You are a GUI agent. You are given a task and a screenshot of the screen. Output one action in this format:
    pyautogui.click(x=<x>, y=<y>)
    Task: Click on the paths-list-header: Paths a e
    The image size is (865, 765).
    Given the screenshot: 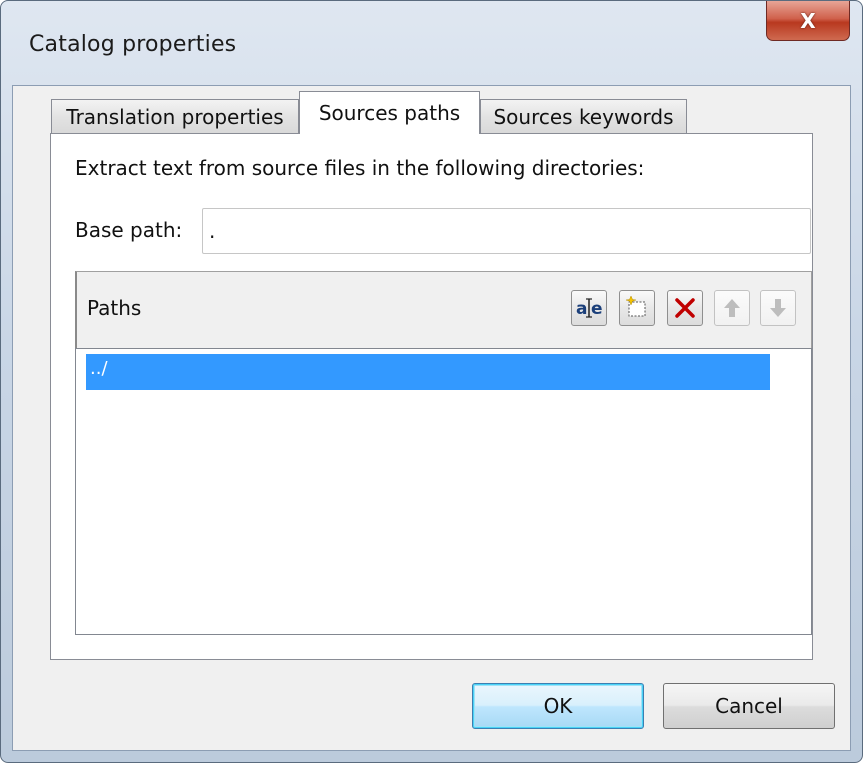 What is the action you would take?
    pyautogui.click(x=443, y=310)
    